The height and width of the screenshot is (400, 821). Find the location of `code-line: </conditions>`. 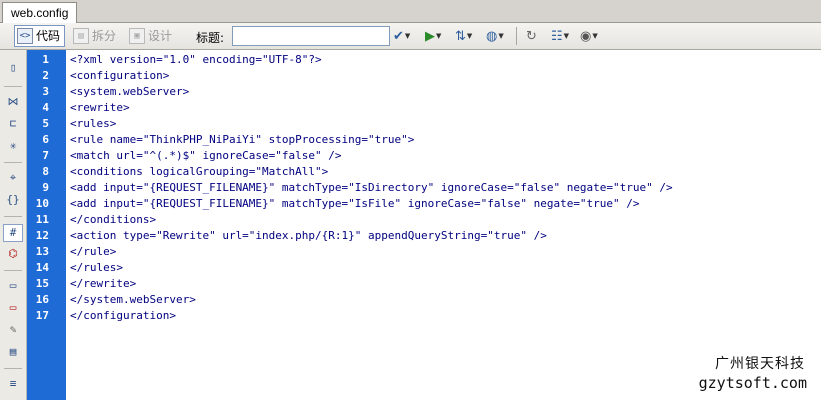

code-line: </conditions> is located at coordinates (113, 220).